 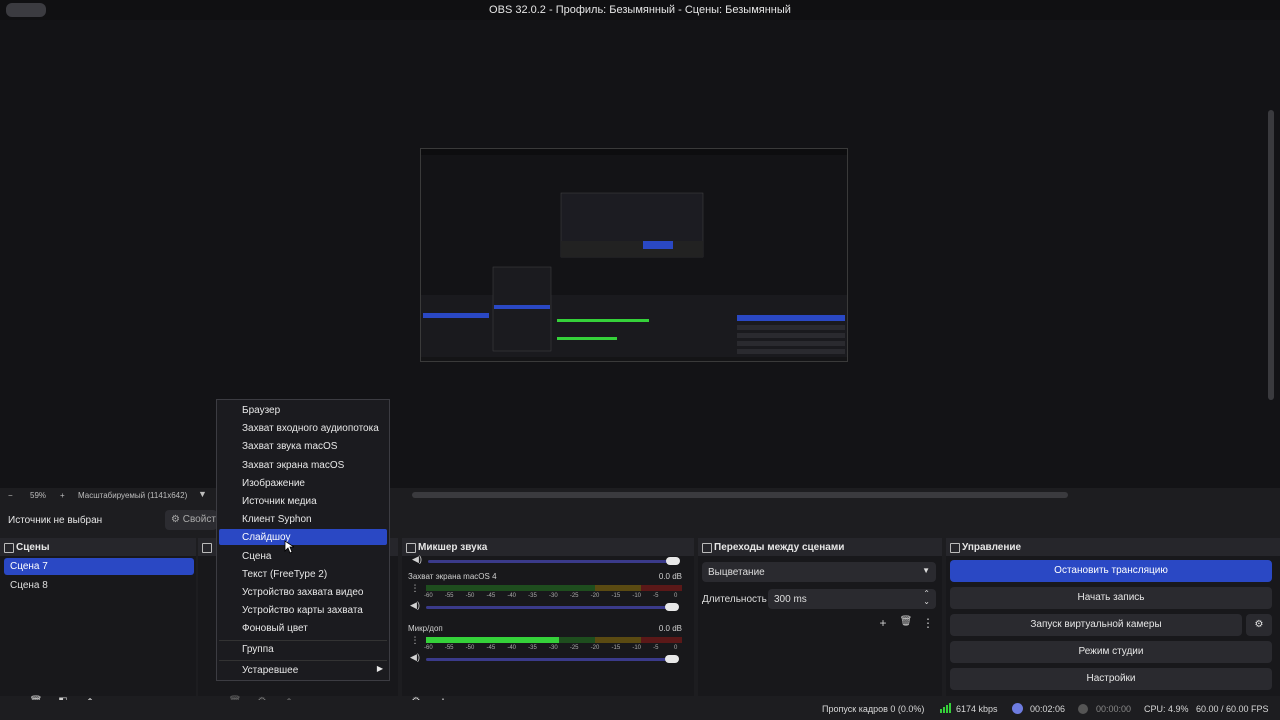 What do you see at coordinates (303, 501) in the screenshot?
I see `menu-item: Источник медиа` at bounding box center [303, 501].